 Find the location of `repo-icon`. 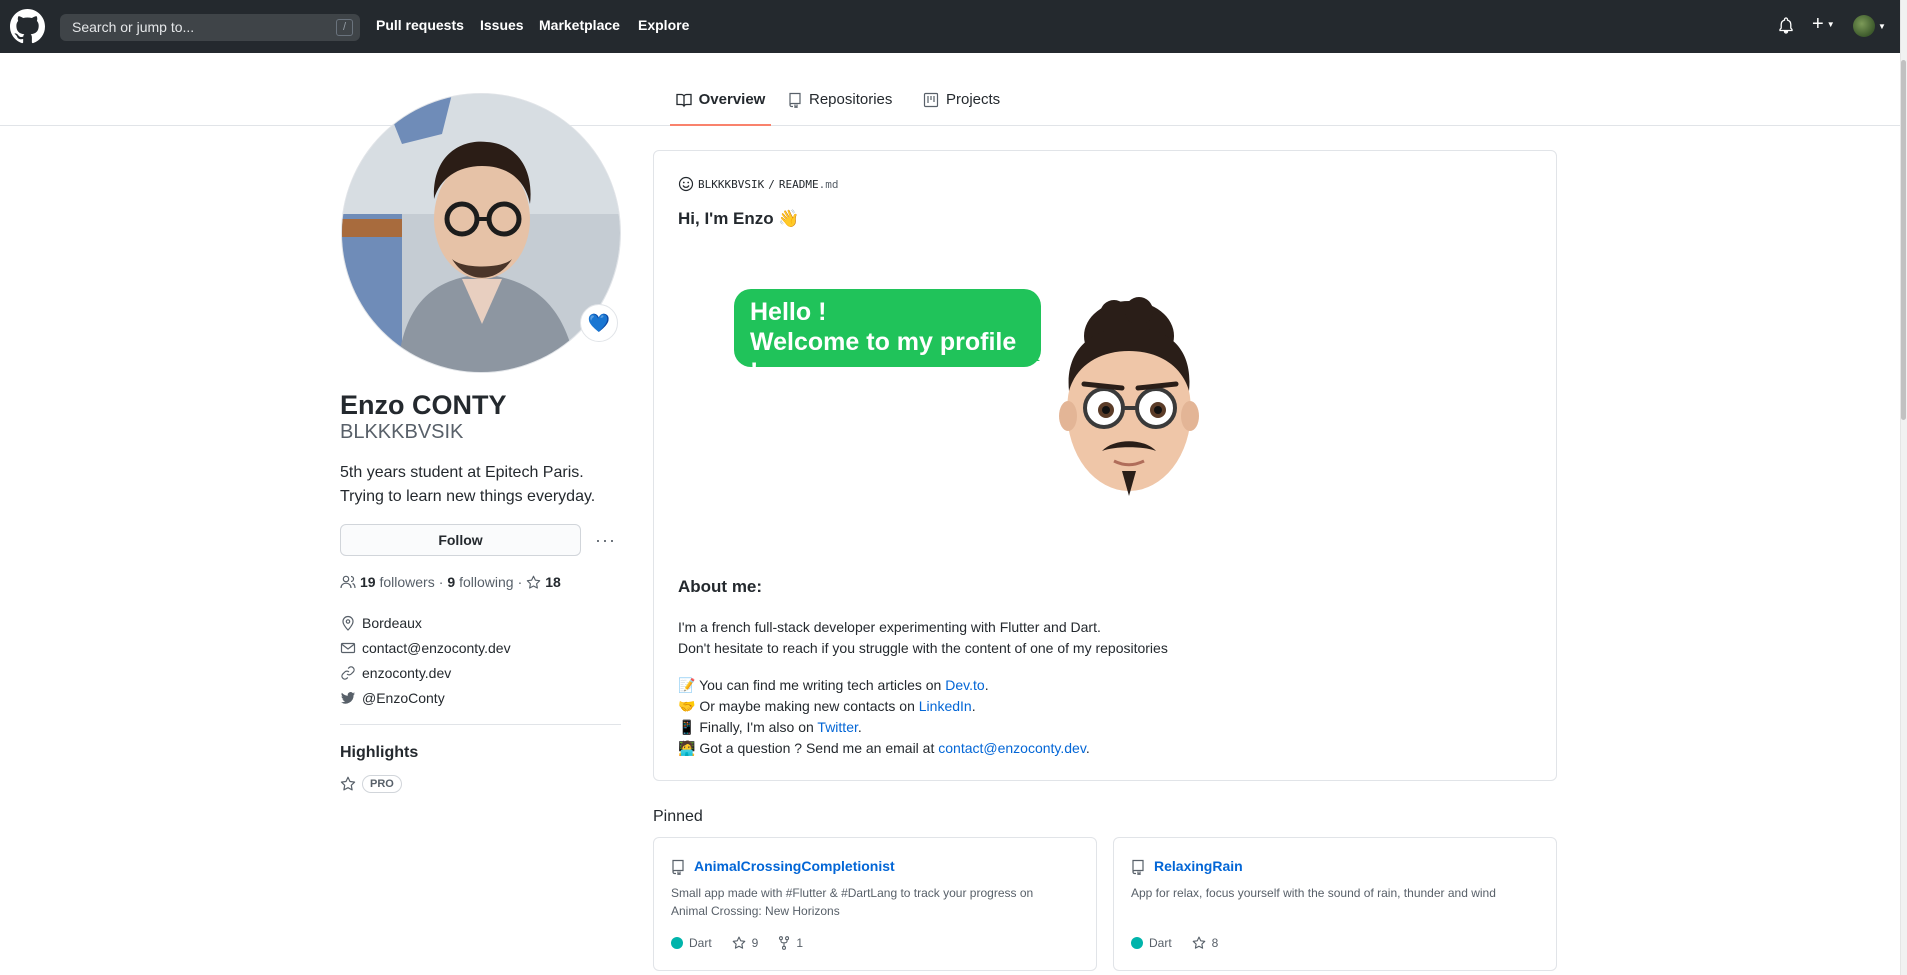

repo-icon is located at coordinates (795, 100).